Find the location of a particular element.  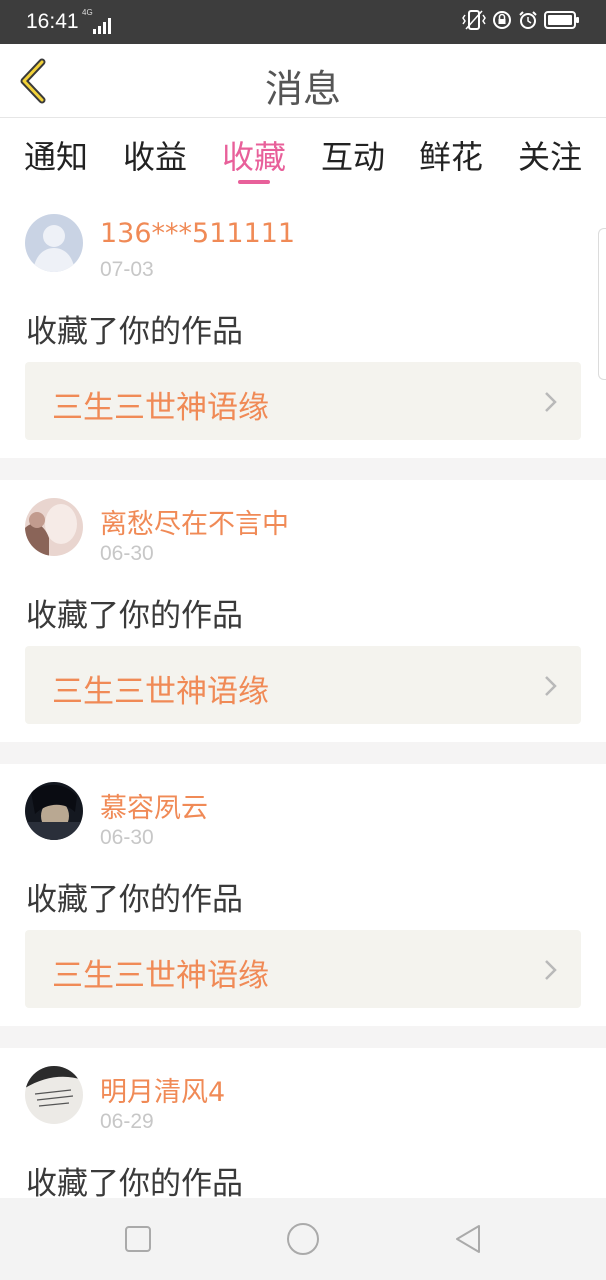

alarm-icon is located at coordinates (528, 20).